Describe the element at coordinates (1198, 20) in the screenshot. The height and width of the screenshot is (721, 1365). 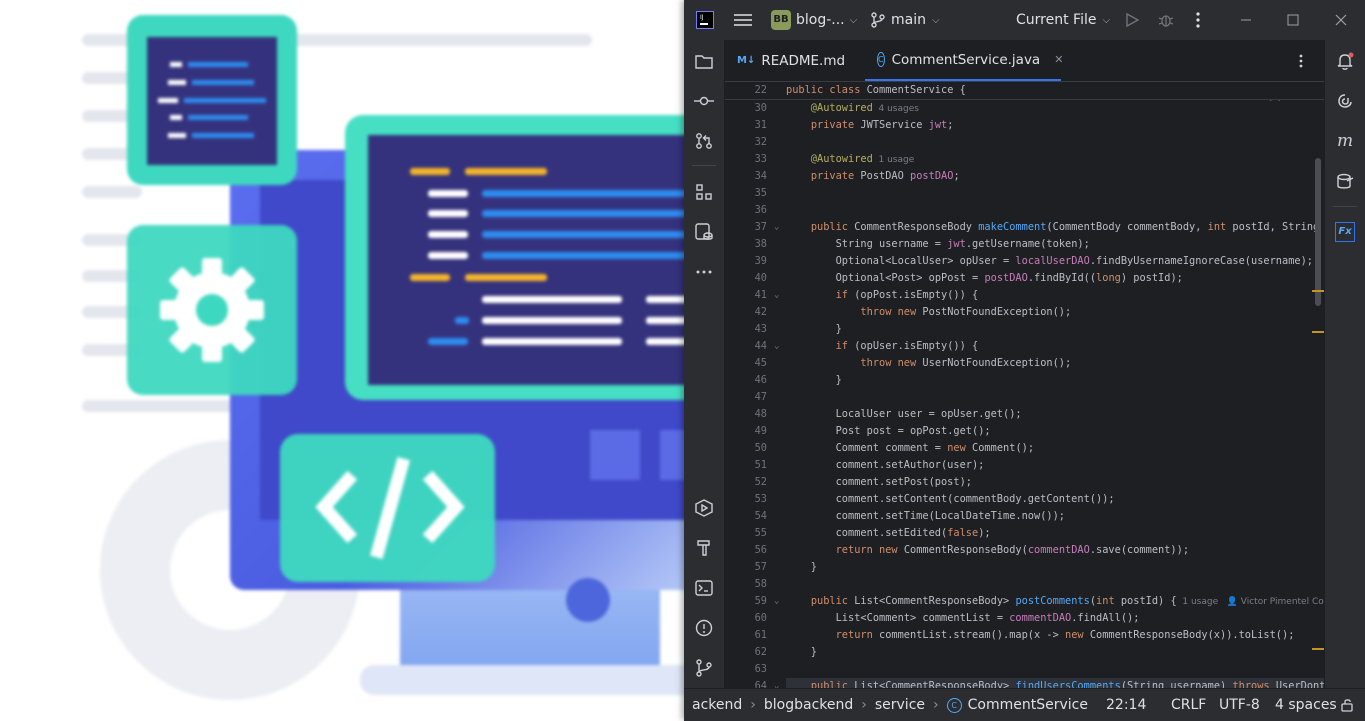
I see `more-actions-icon` at that location.